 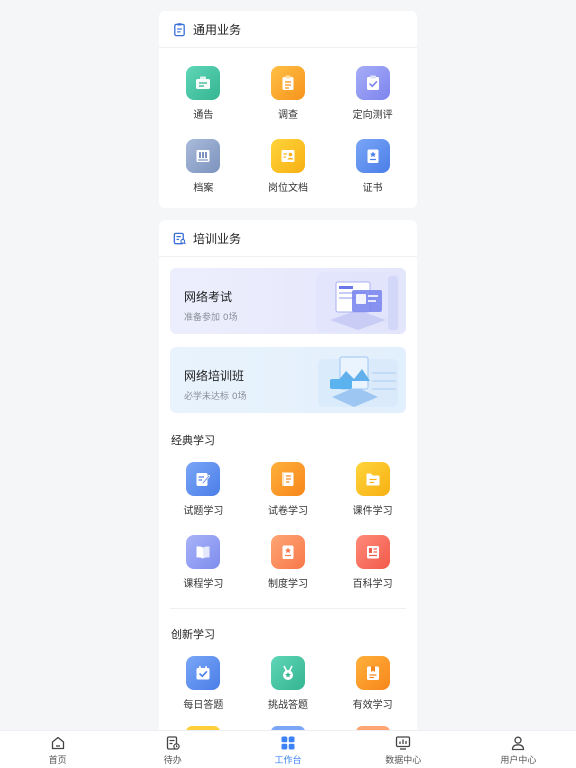 What do you see at coordinates (203, 552) in the screenshot?
I see `course-book-icon` at bounding box center [203, 552].